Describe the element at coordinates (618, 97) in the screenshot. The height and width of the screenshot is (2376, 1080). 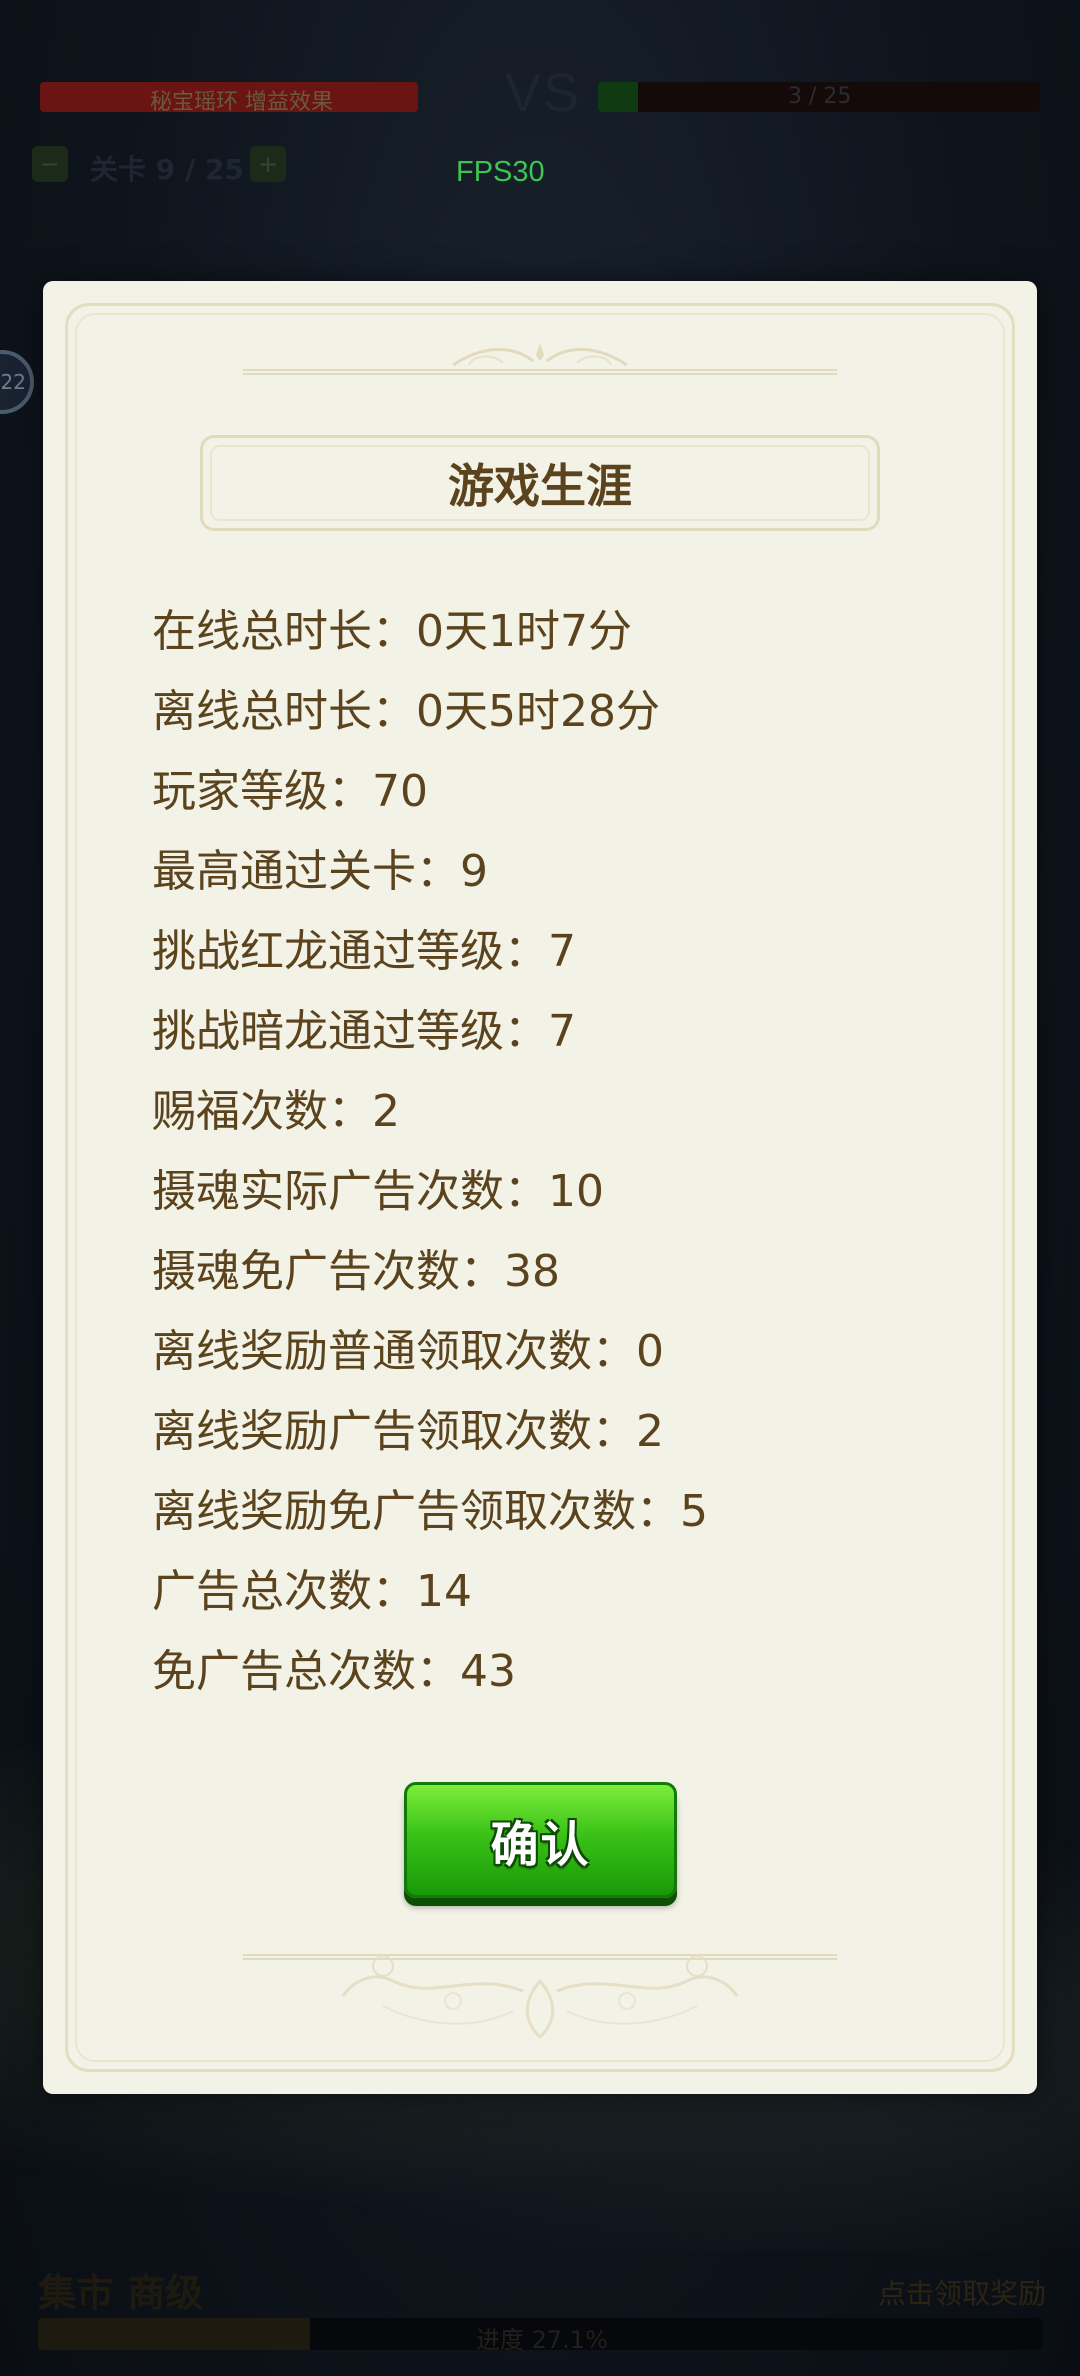
I see `enemy-wave-fill` at that location.